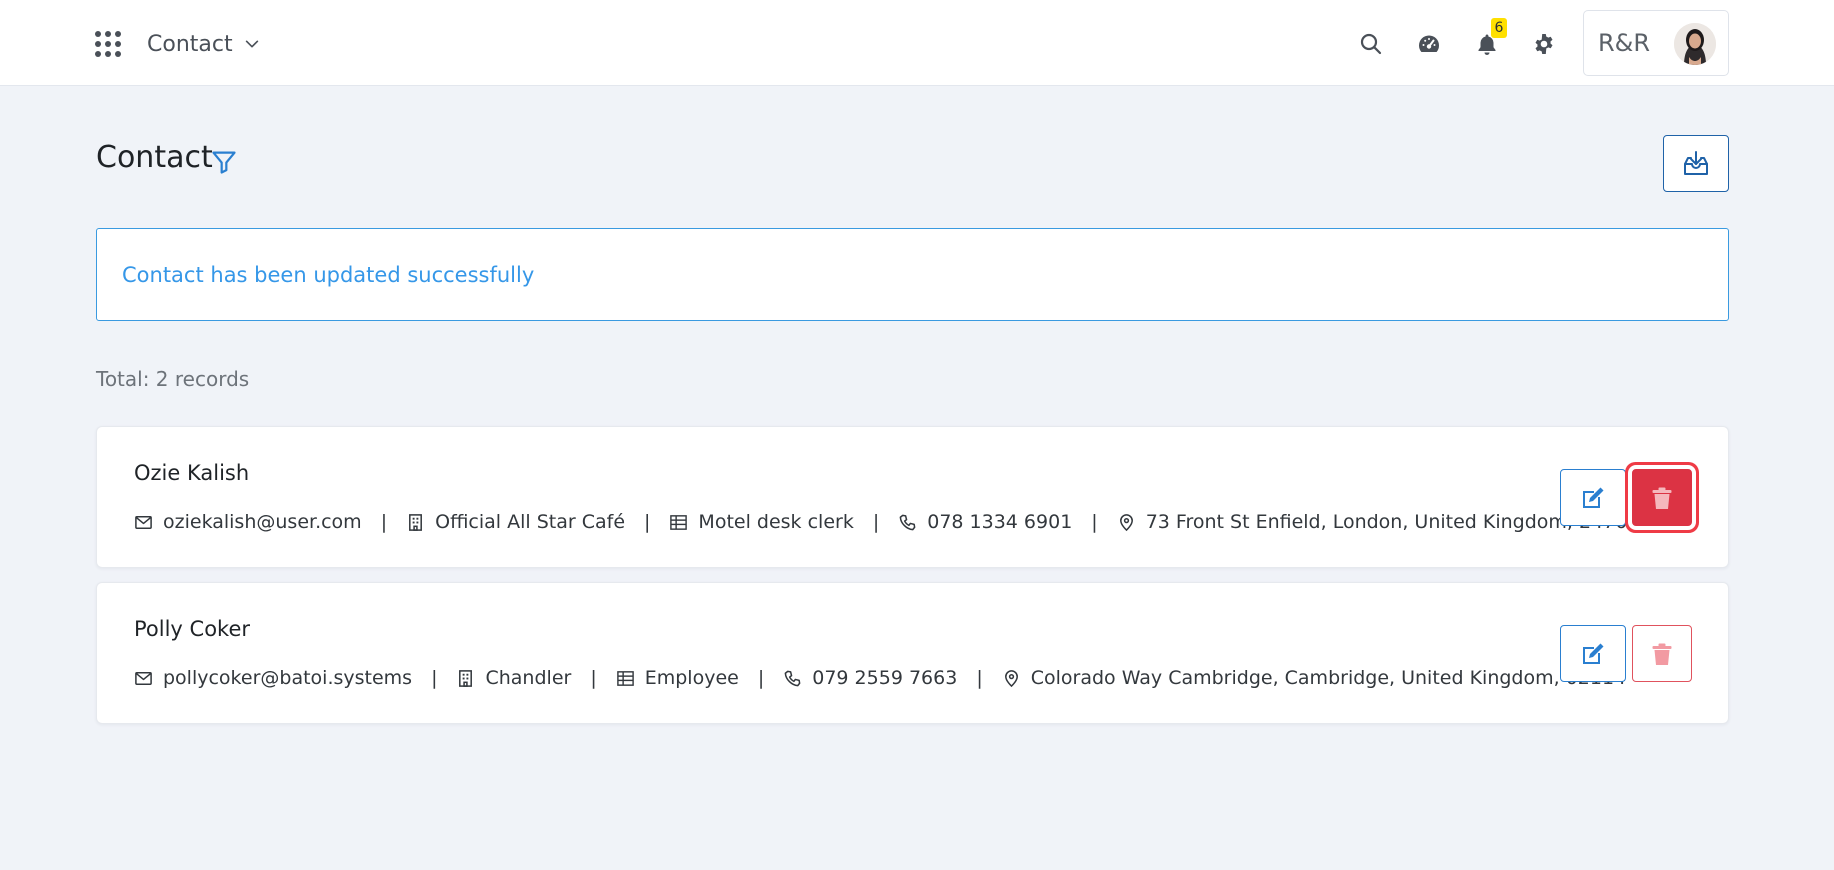 The height and width of the screenshot is (870, 1834). Describe the element at coordinates (154, 157) in the screenshot. I see `page-title: Contact` at that location.